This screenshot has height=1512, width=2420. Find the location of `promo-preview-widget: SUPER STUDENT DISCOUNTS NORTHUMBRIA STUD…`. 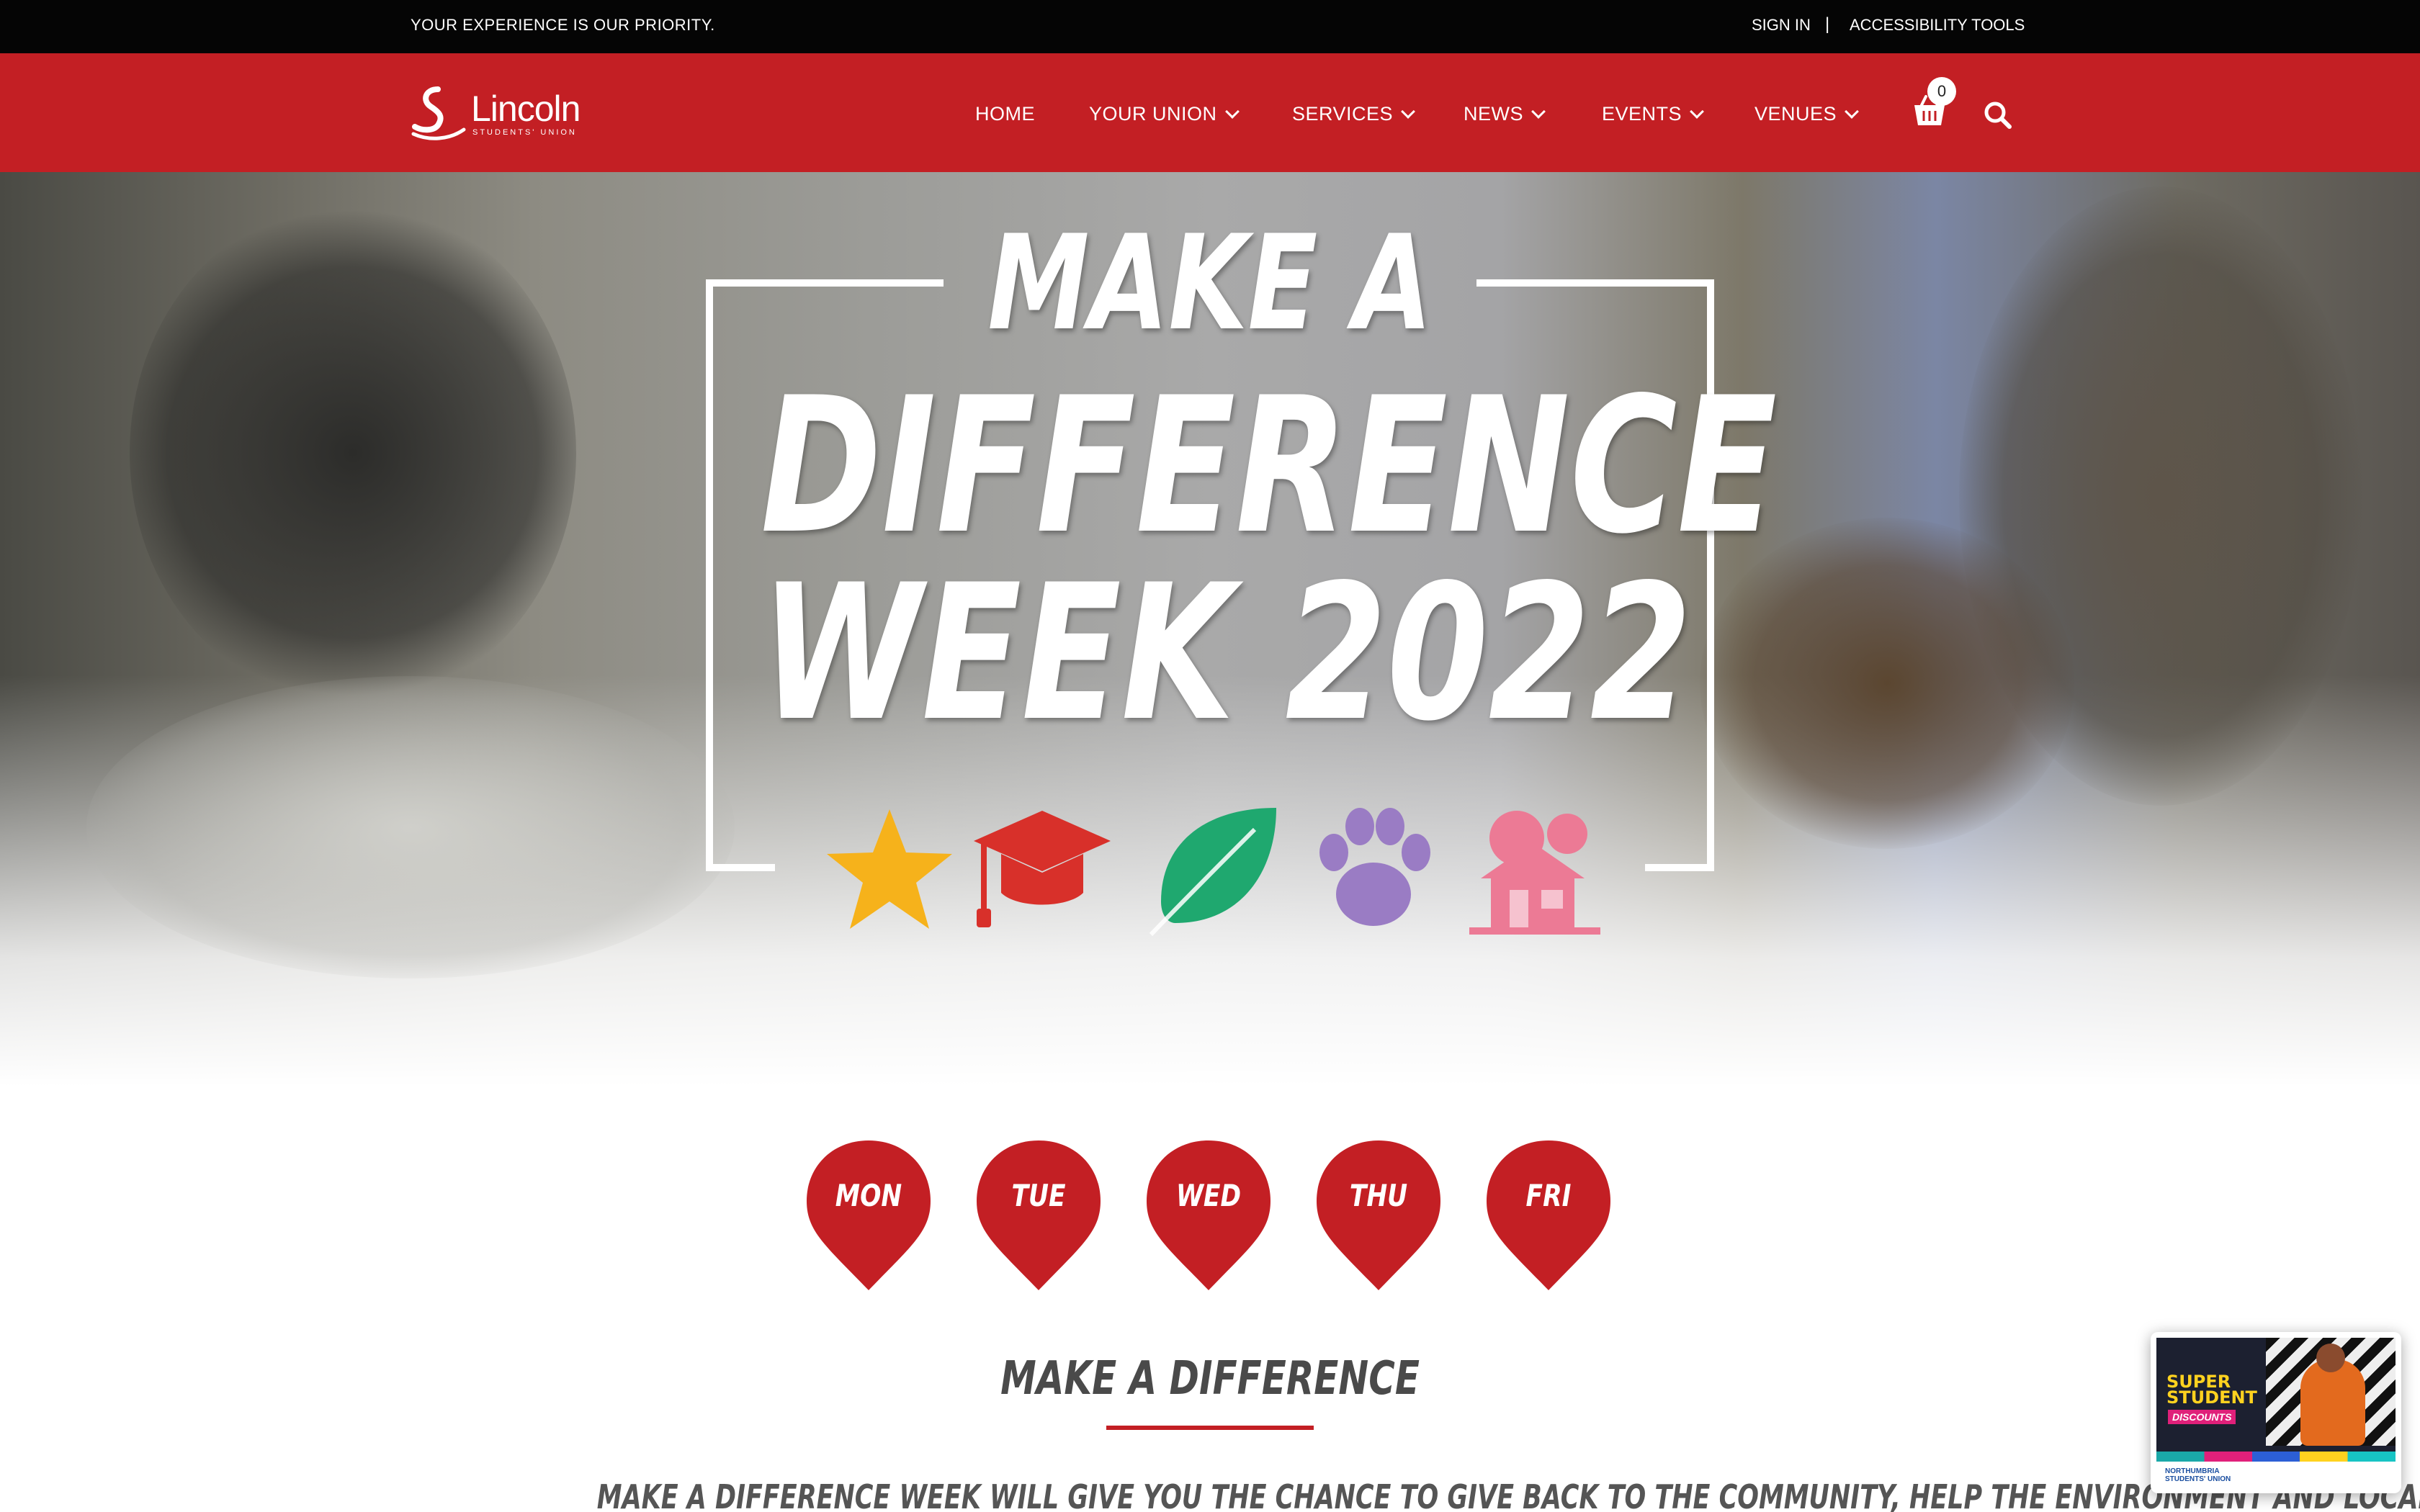

promo-preview-widget: SUPER STUDENT DISCOUNTS NORTHUMBRIA STUD… is located at coordinates (2276, 1412).